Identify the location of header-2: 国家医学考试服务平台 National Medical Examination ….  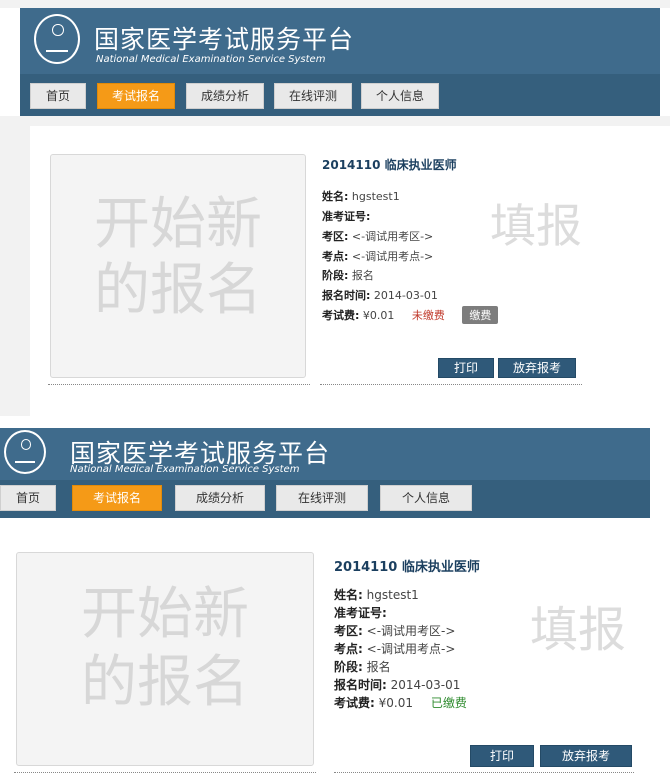
(325, 454).